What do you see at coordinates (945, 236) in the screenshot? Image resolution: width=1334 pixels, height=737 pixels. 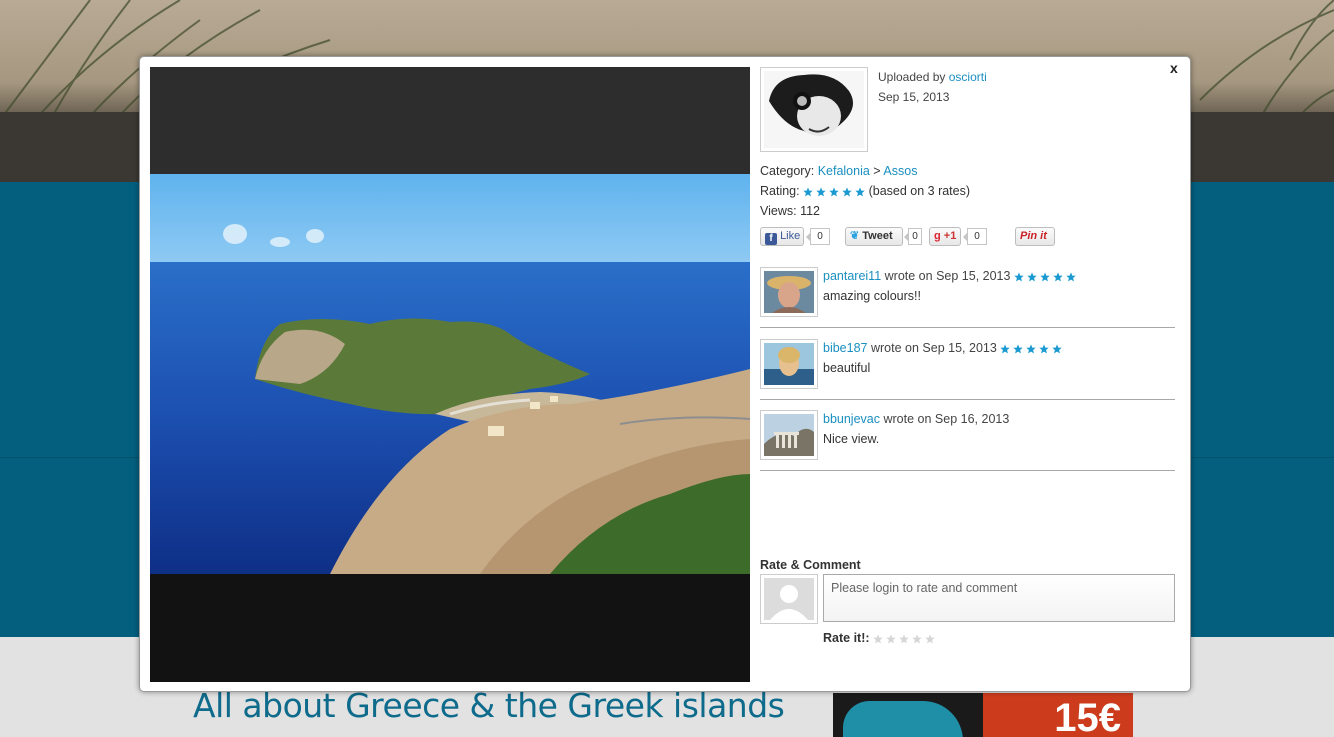 I see `google-plus-button: g +1` at bounding box center [945, 236].